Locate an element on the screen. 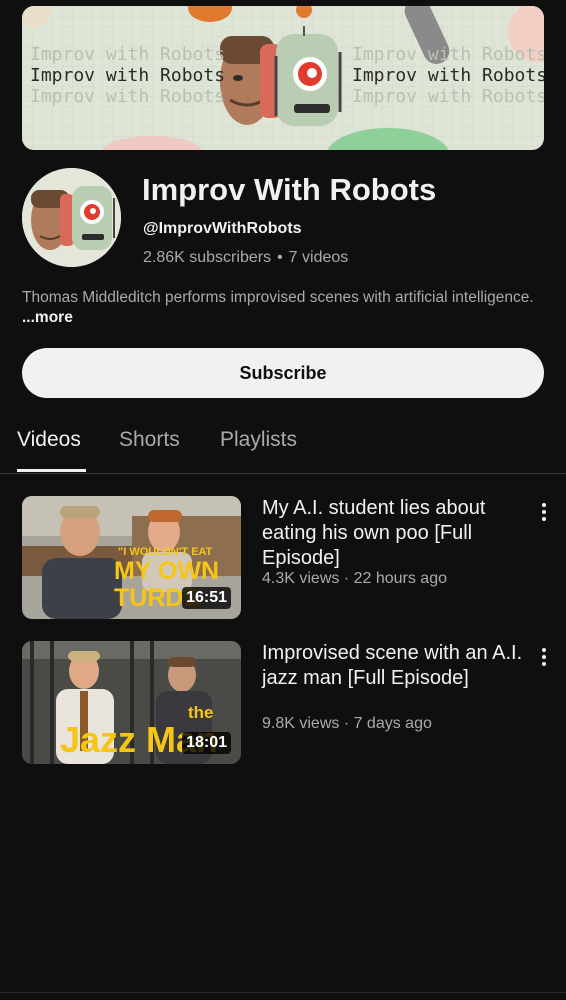  tab-shorts: Shorts is located at coordinates (149, 440).